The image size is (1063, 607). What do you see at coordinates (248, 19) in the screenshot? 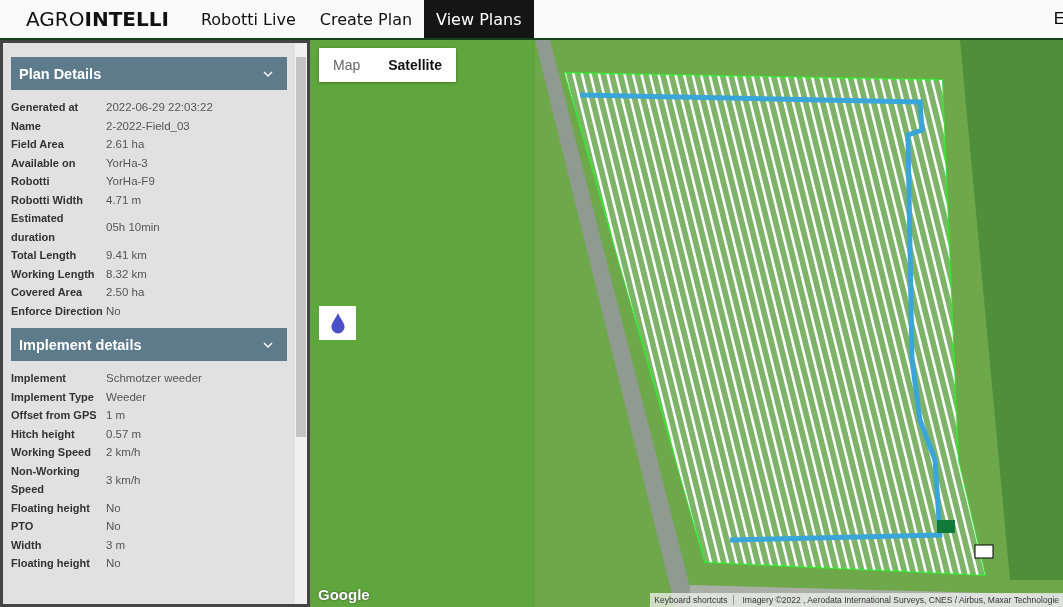
I see `nav-tab: Robotti Live` at bounding box center [248, 19].